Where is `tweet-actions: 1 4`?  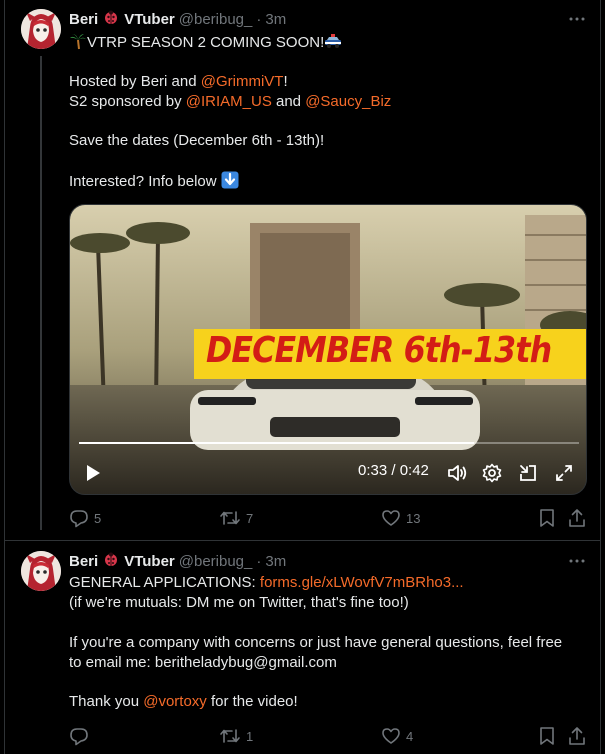 tweet-actions: 1 4 is located at coordinates (328, 736).